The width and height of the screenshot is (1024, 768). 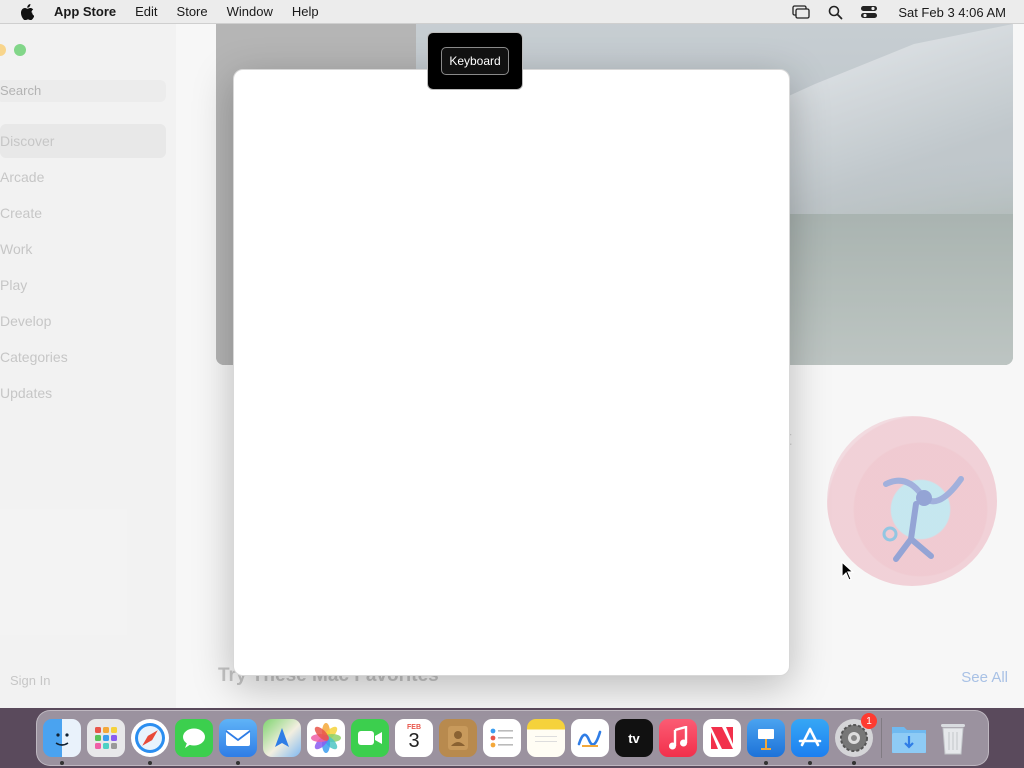 I want to click on messages-icon, so click(x=194, y=738).